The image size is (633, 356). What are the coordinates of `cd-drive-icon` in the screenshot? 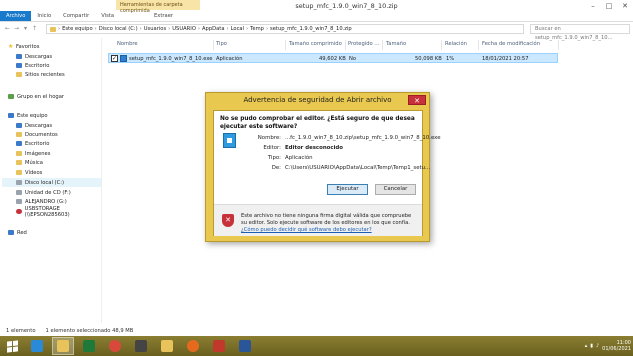 It's located at (19, 192).